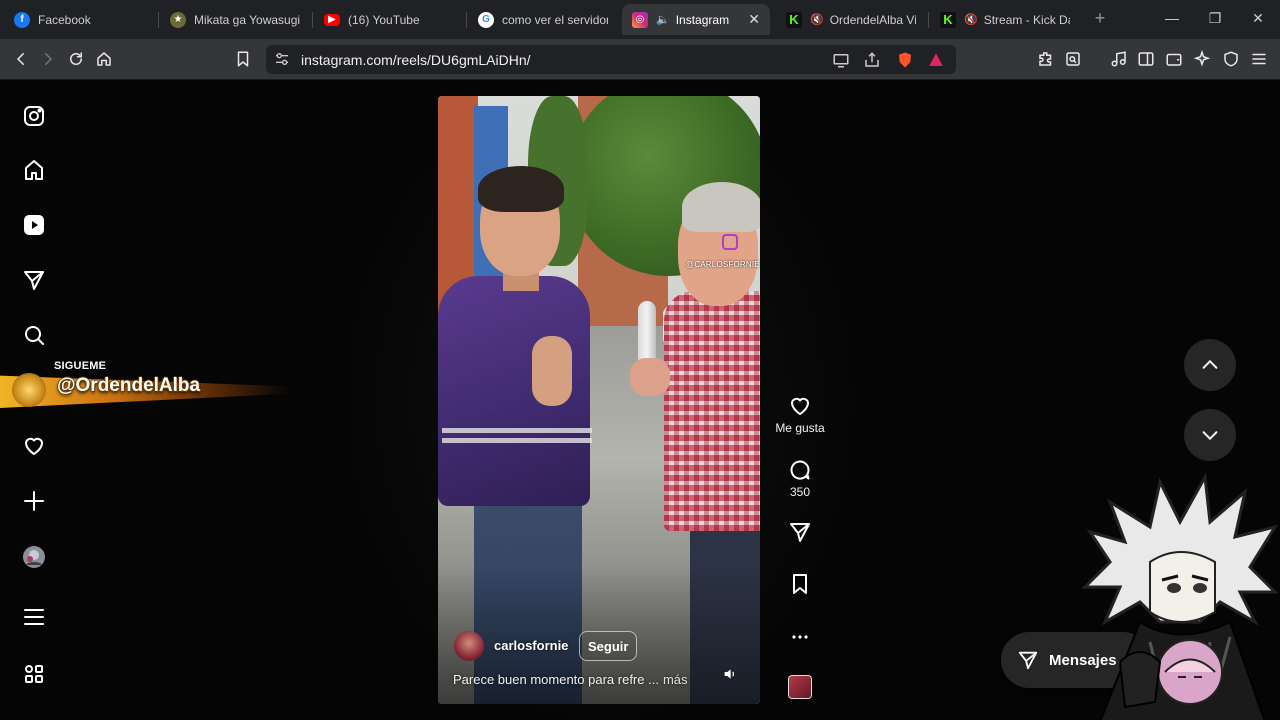  What do you see at coordinates (531, 645) in the screenshot?
I see `owner-username: carlosfornie` at bounding box center [531, 645].